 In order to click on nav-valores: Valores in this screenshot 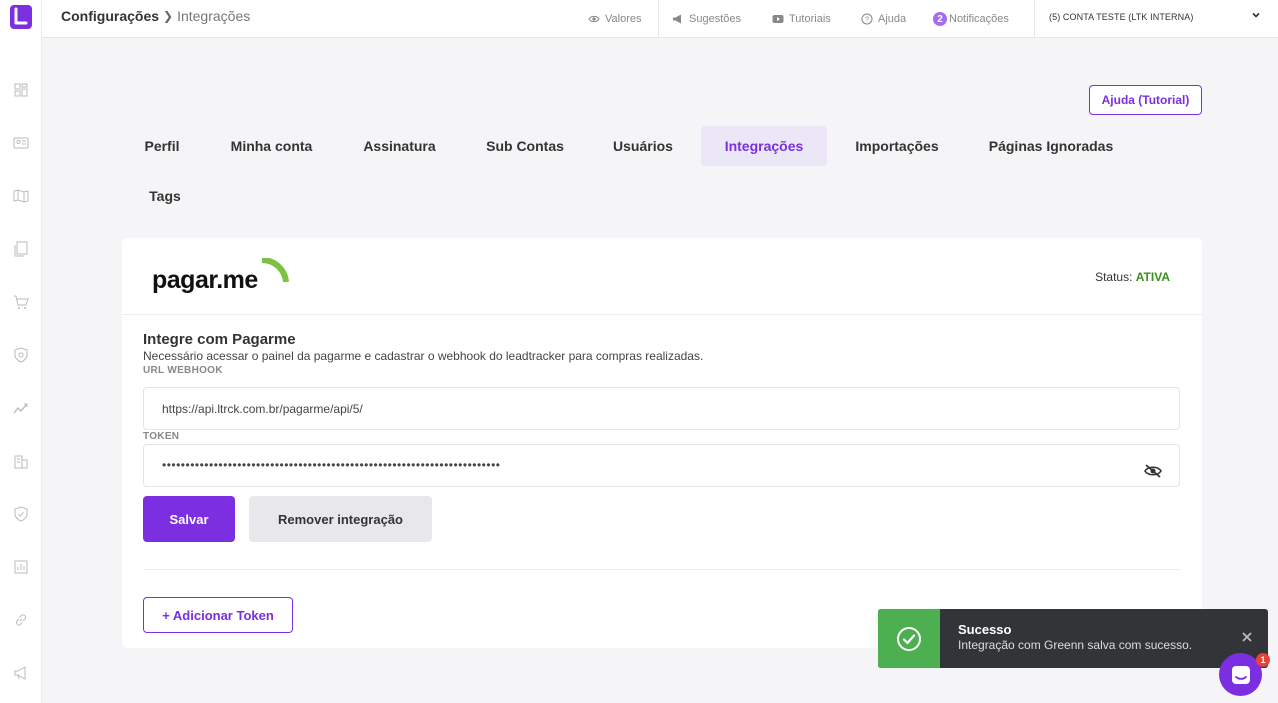, I will do `click(614, 19)`.